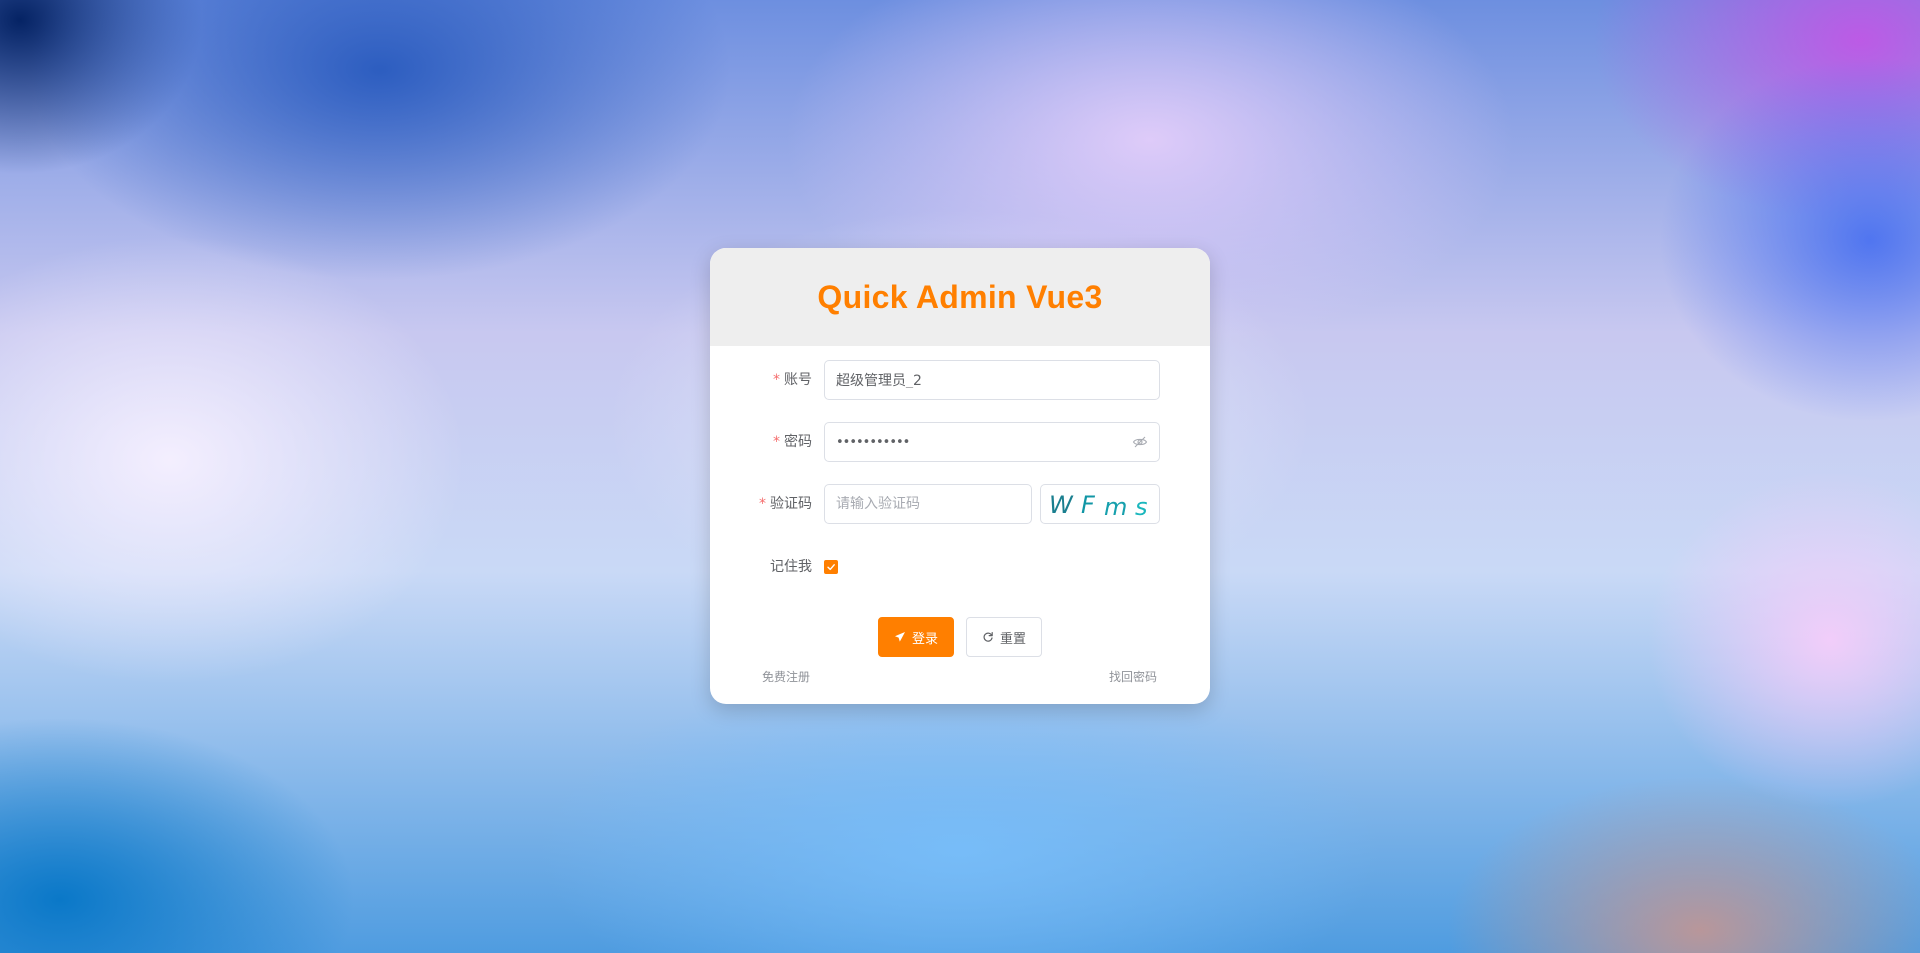 The image size is (1920, 953). What do you see at coordinates (960, 567) in the screenshot?
I see `remember-row: 记住我` at bounding box center [960, 567].